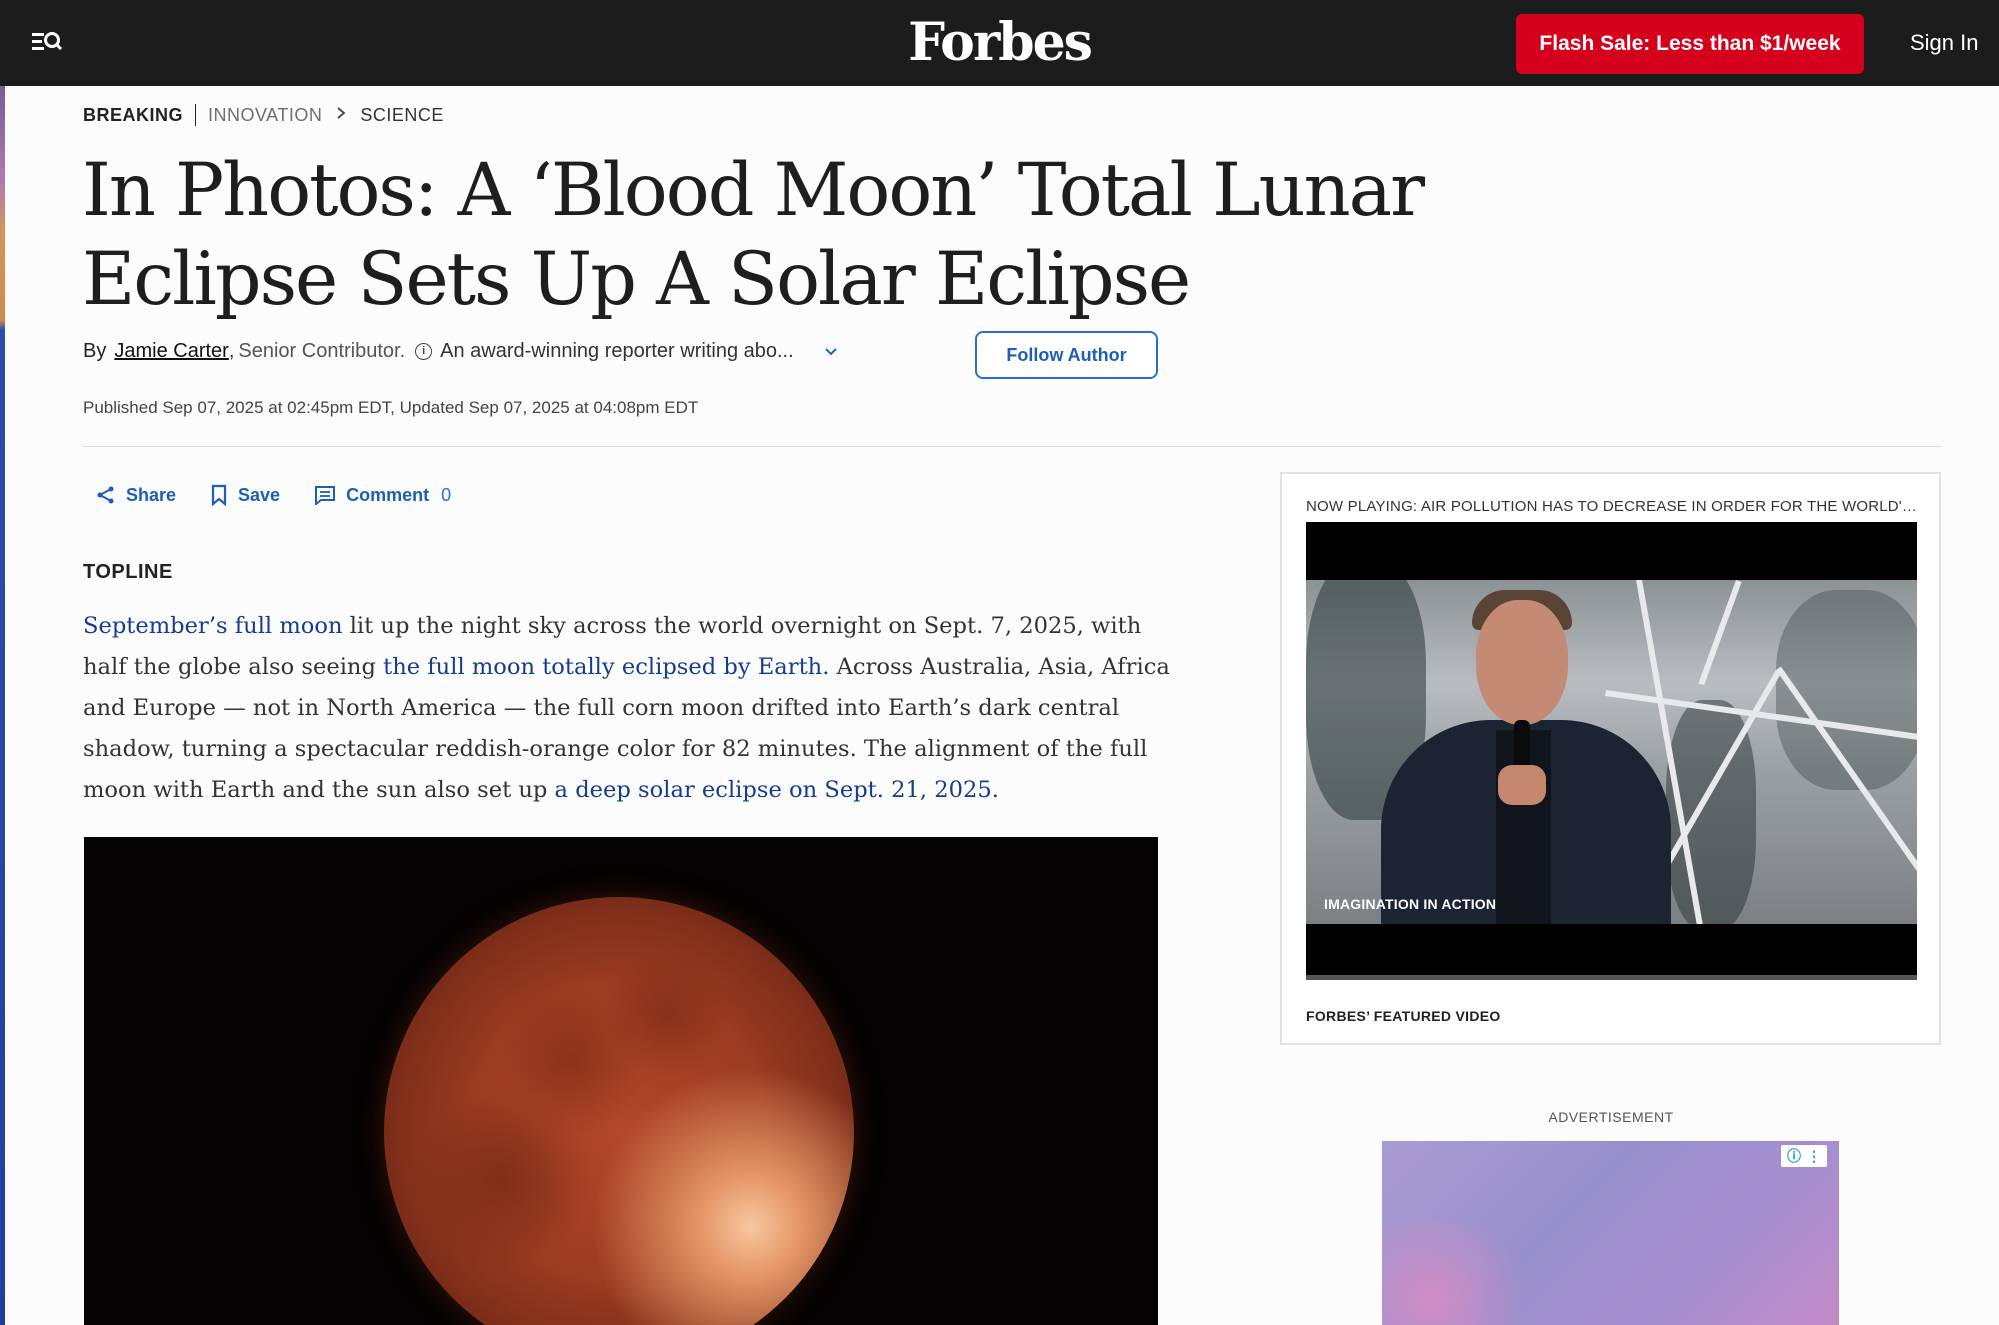 This screenshot has width=1999, height=1325. I want to click on bookmark-icon, so click(219, 495).